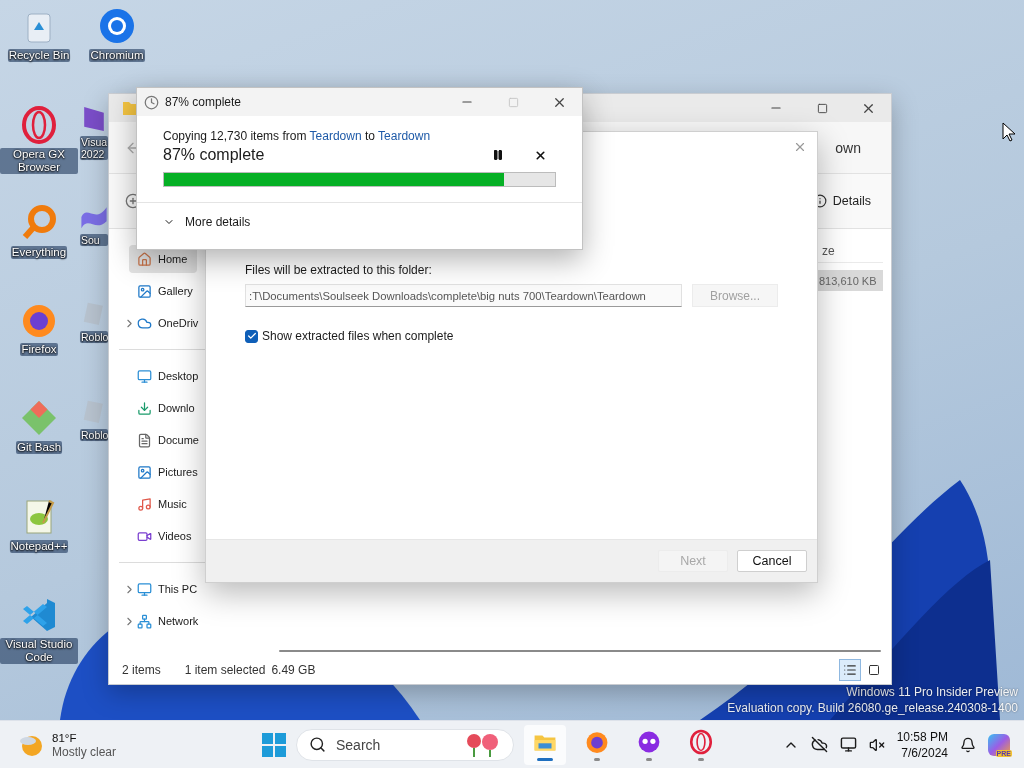  What do you see at coordinates (144, 259) in the screenshot?
I see `house-icon` at bounding box center [144, 259].